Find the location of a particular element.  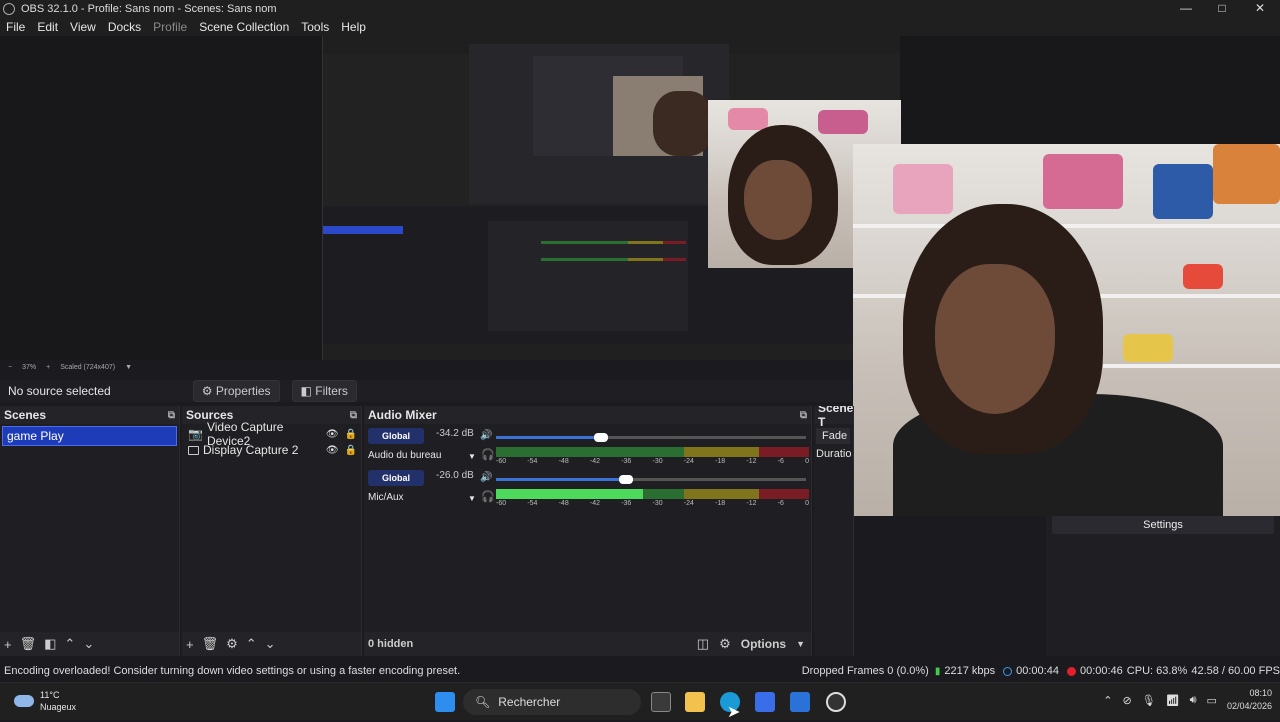

battery-icon: ▭ is located at coordinates (1212, 700).